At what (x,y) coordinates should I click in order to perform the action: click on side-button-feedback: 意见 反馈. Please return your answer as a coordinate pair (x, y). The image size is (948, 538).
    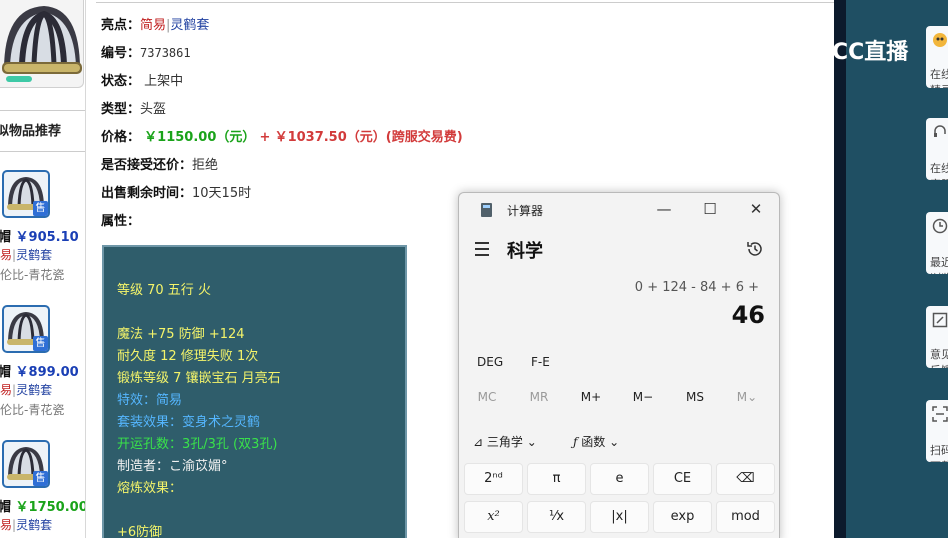
    Looking at the image, I should click on (937, 337).